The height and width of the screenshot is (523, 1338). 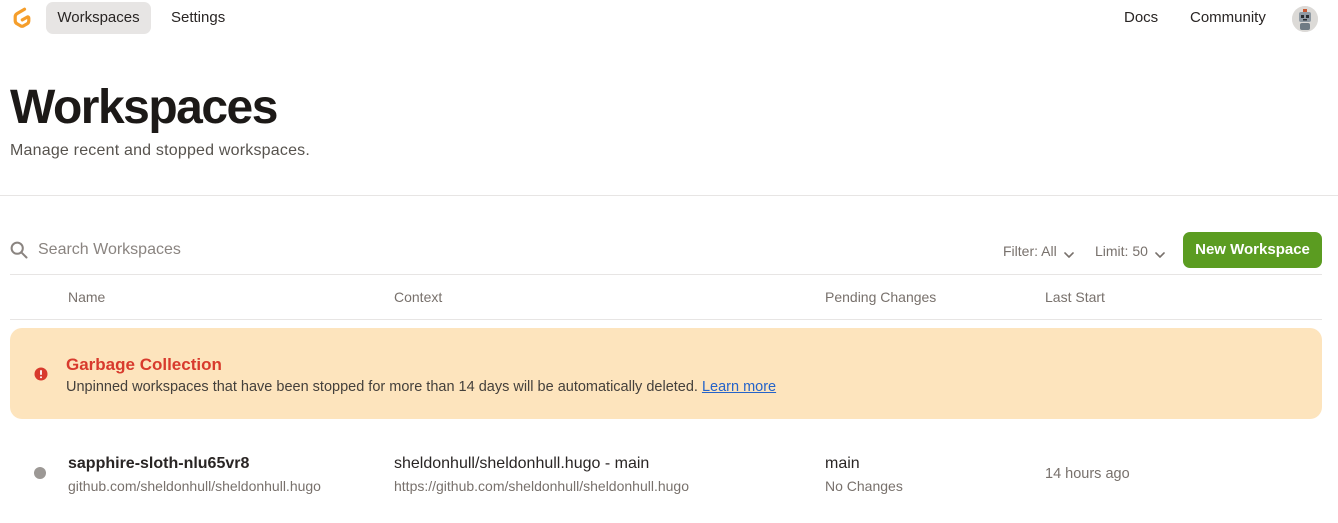 I want to click on gitpod-logo-icon, so click(x=22, y=18).